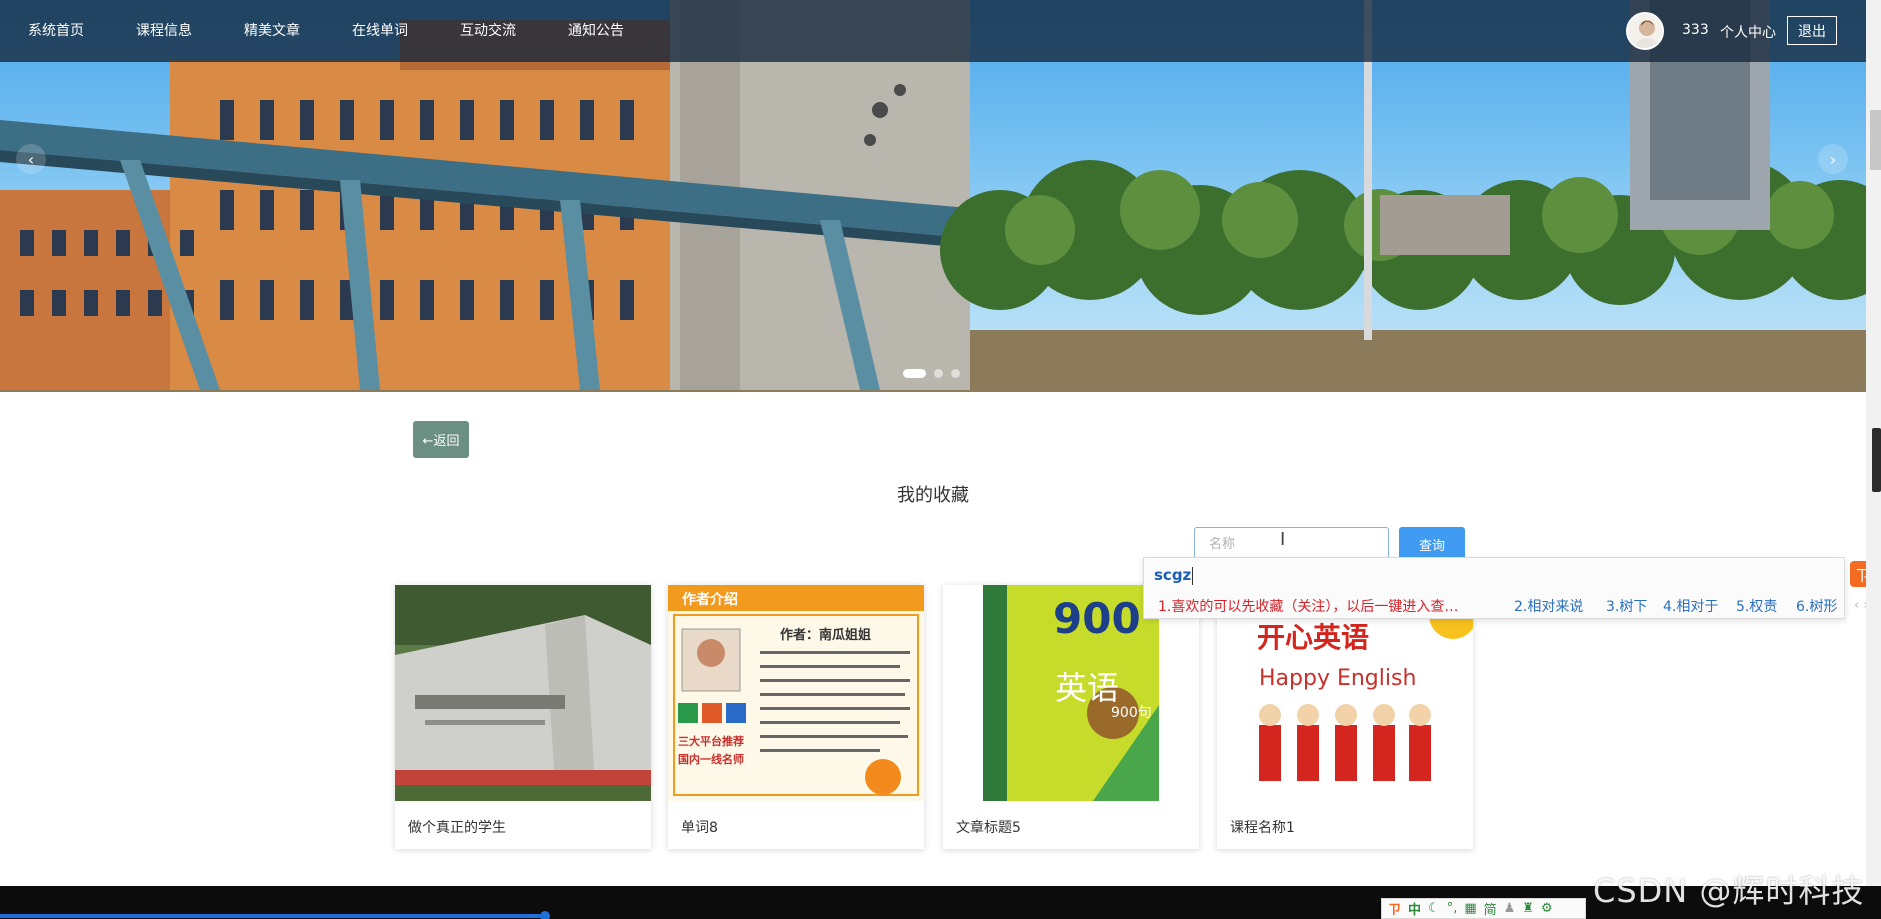 The width and height of the screenshot is (1881, 919). What do you see at coordinates (1695, 30) in the screenshot?
I see `username-label: 333` at bounding box center [1695, 30].